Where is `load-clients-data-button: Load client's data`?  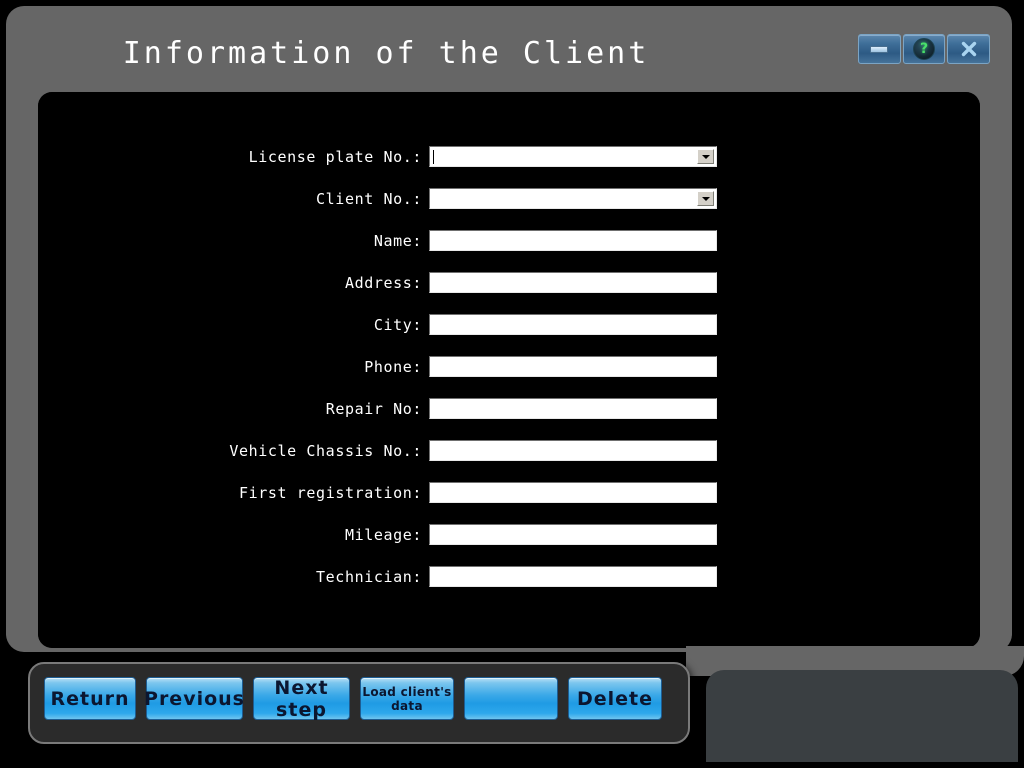
load-clients-data-button: Load client's data is located at coordinates (407, 698).